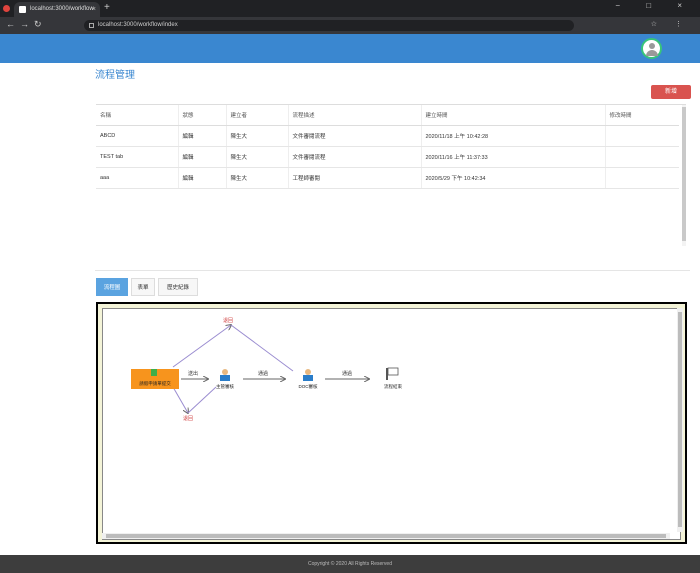  What do you see at coordinates (22, 9) in the screenshot?
I see `favicon-icon` at bounding box center [22, 9].